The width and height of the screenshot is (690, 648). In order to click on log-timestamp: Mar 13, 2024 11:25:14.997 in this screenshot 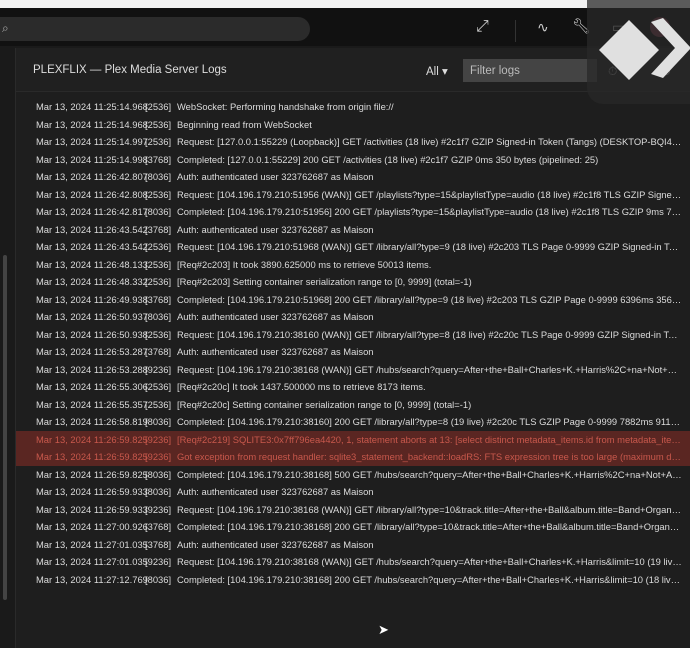, I will do `click(92, 141)`.